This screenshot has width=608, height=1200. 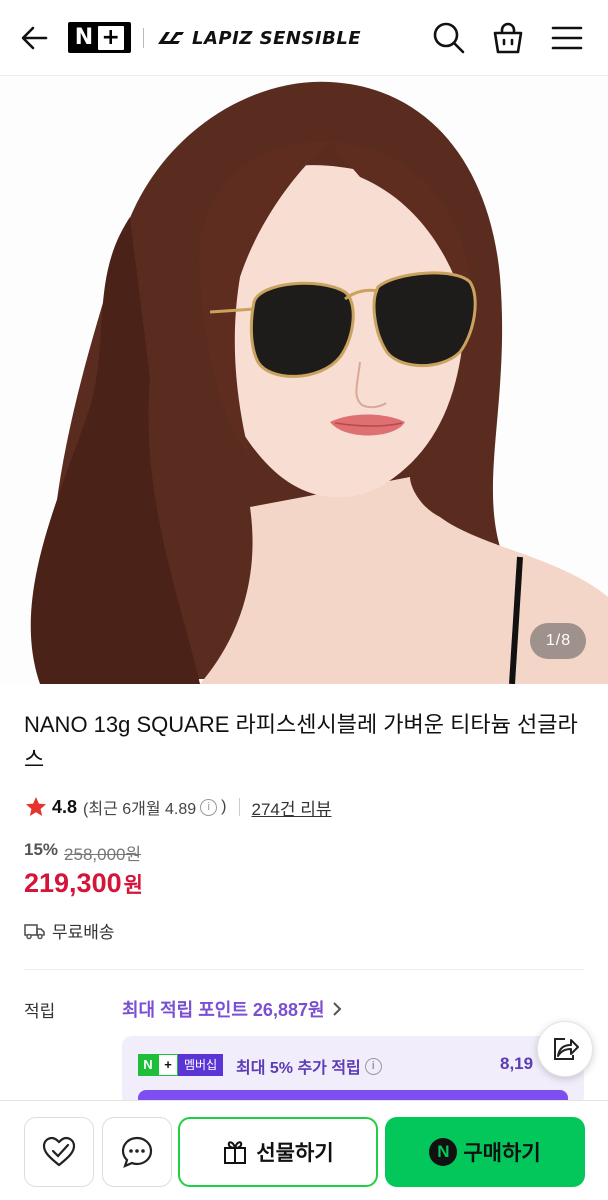 I want to click on npay-icon: N, so click(x=443, y=1152).